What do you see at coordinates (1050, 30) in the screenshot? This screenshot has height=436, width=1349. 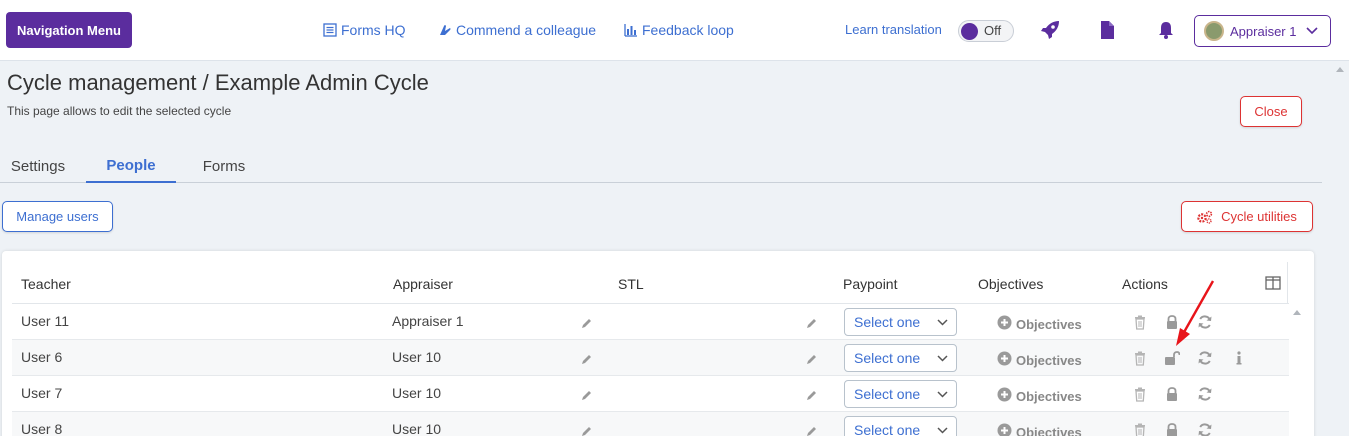 I see `rocket-icon` at bounding box center [1050, 30].